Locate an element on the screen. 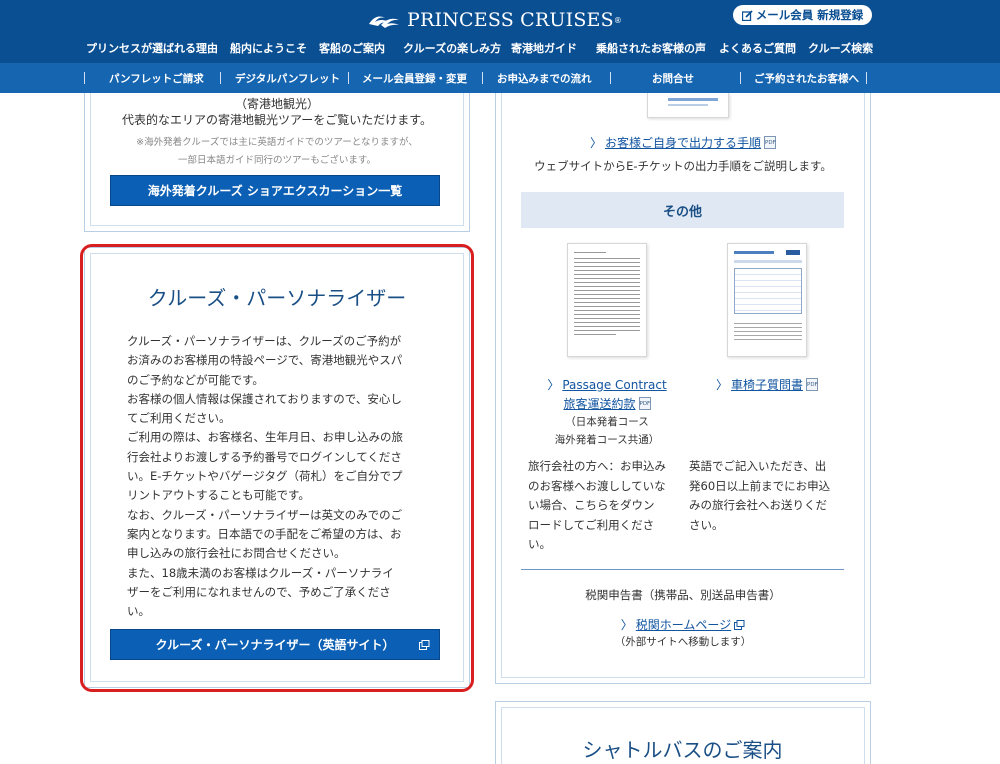  description-line: 旅行会社の方へ：お申込み is located at coordinates (597, 466).